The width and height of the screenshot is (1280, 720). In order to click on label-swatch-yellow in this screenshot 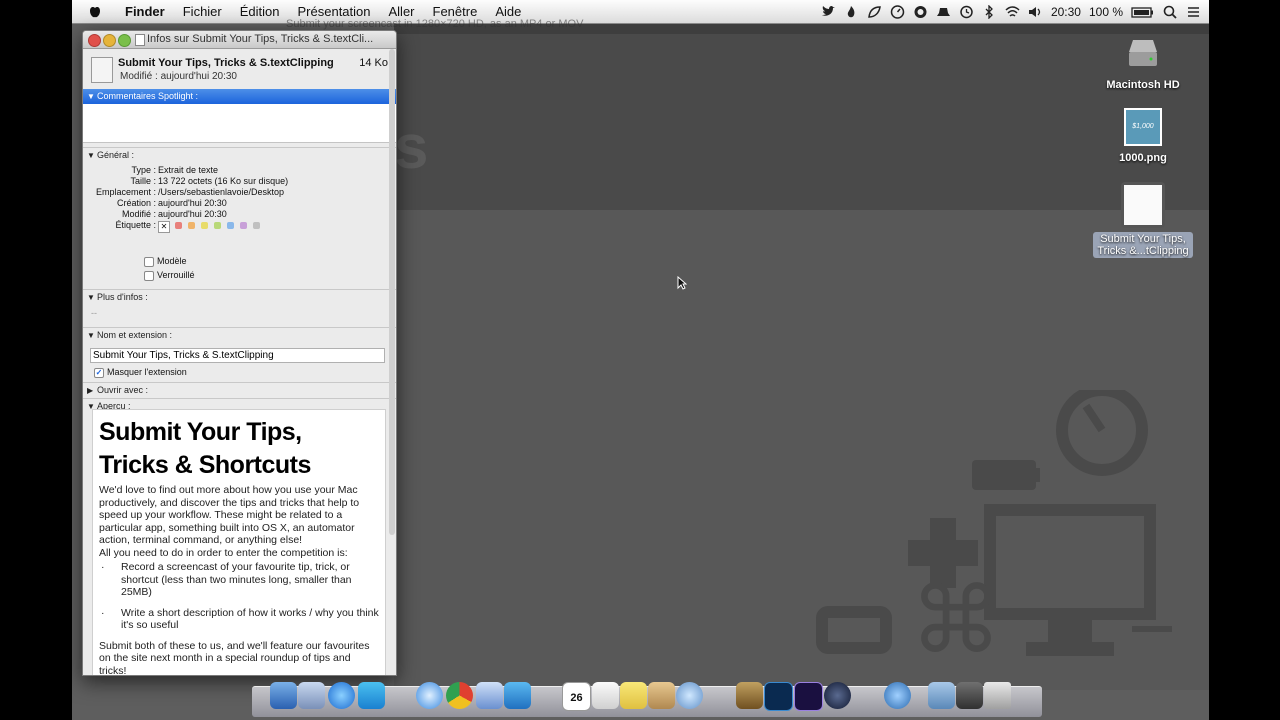, I will do `click(204, 226)`.